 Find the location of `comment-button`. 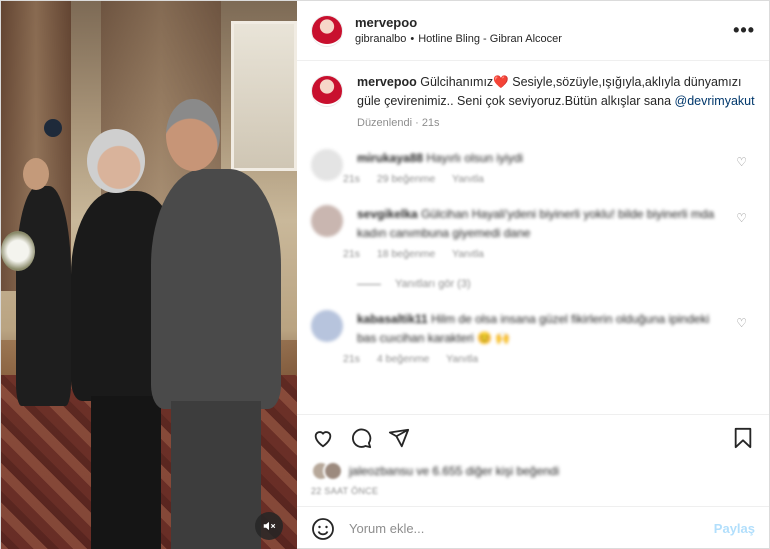

comment-button is located at coordinates (361, 438).